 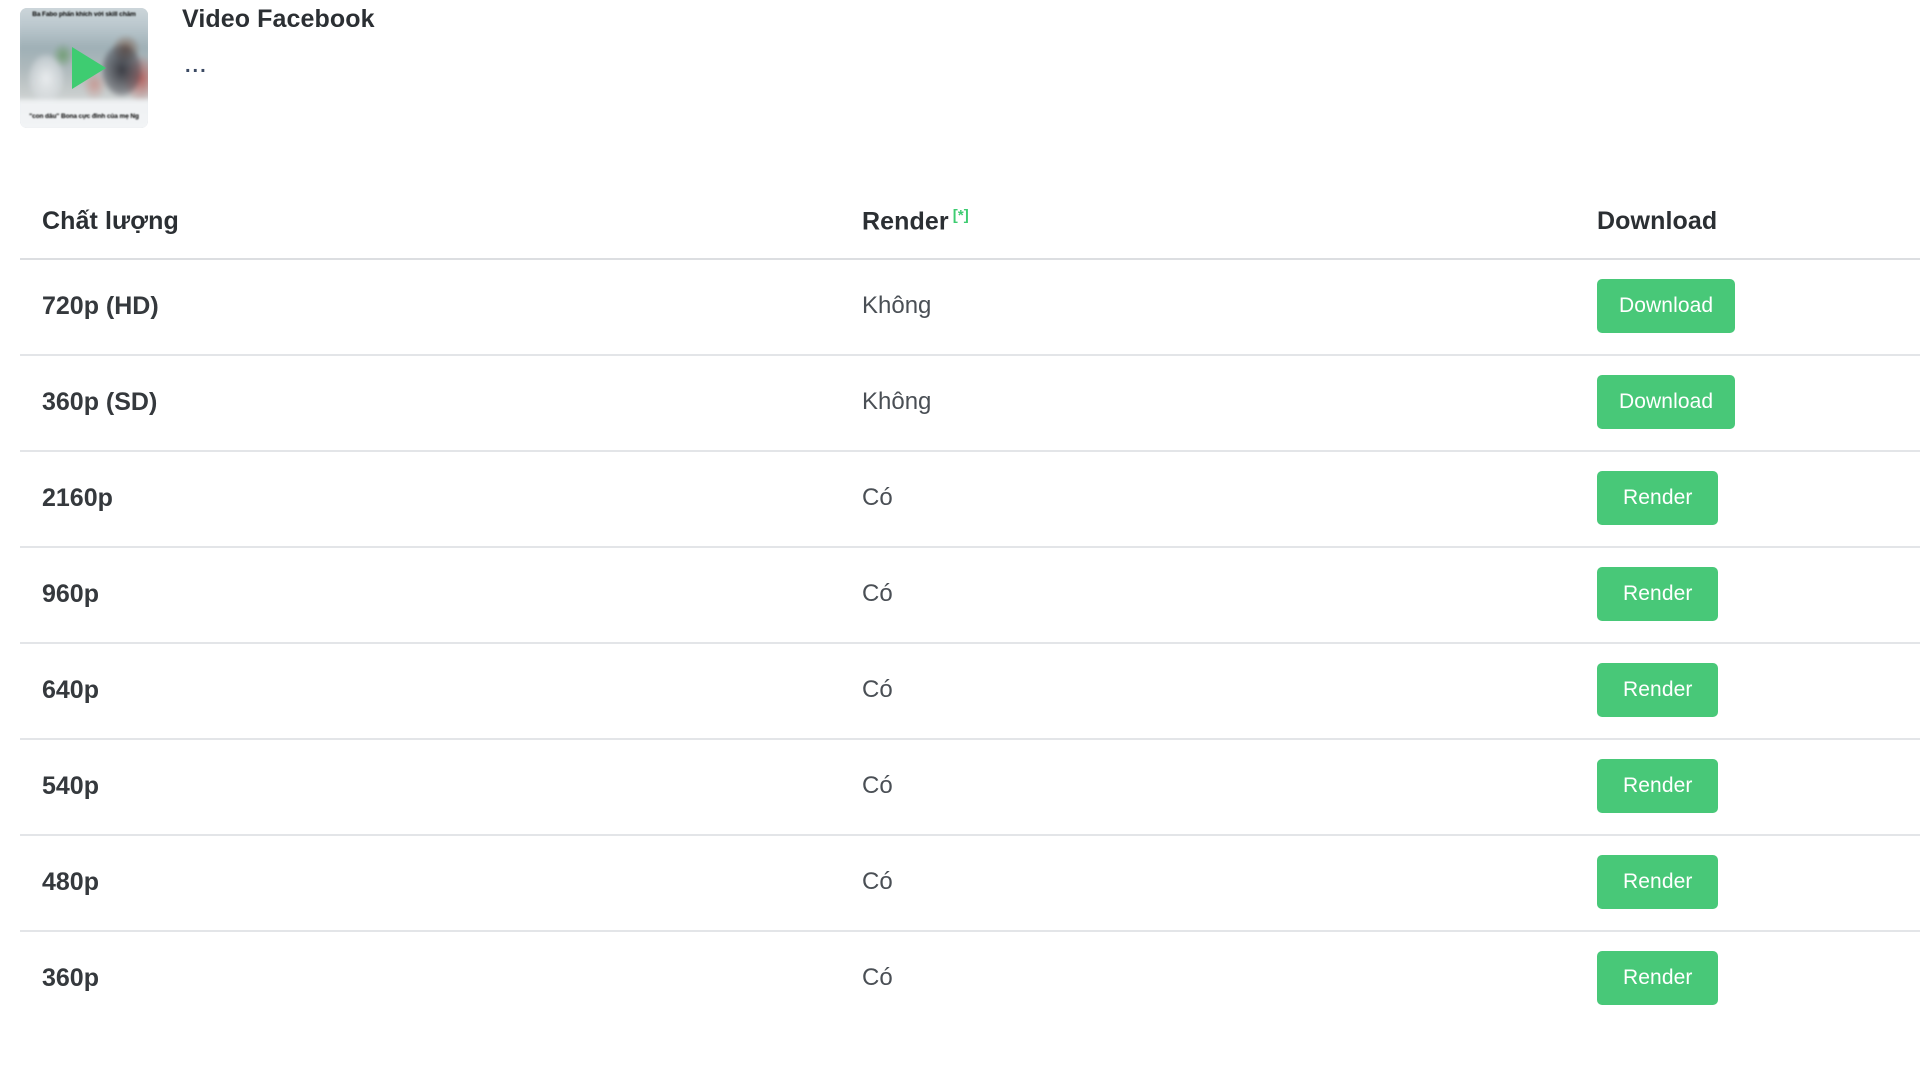 I want to click on column-header-render-label: Render, so click(x=905, y=221).